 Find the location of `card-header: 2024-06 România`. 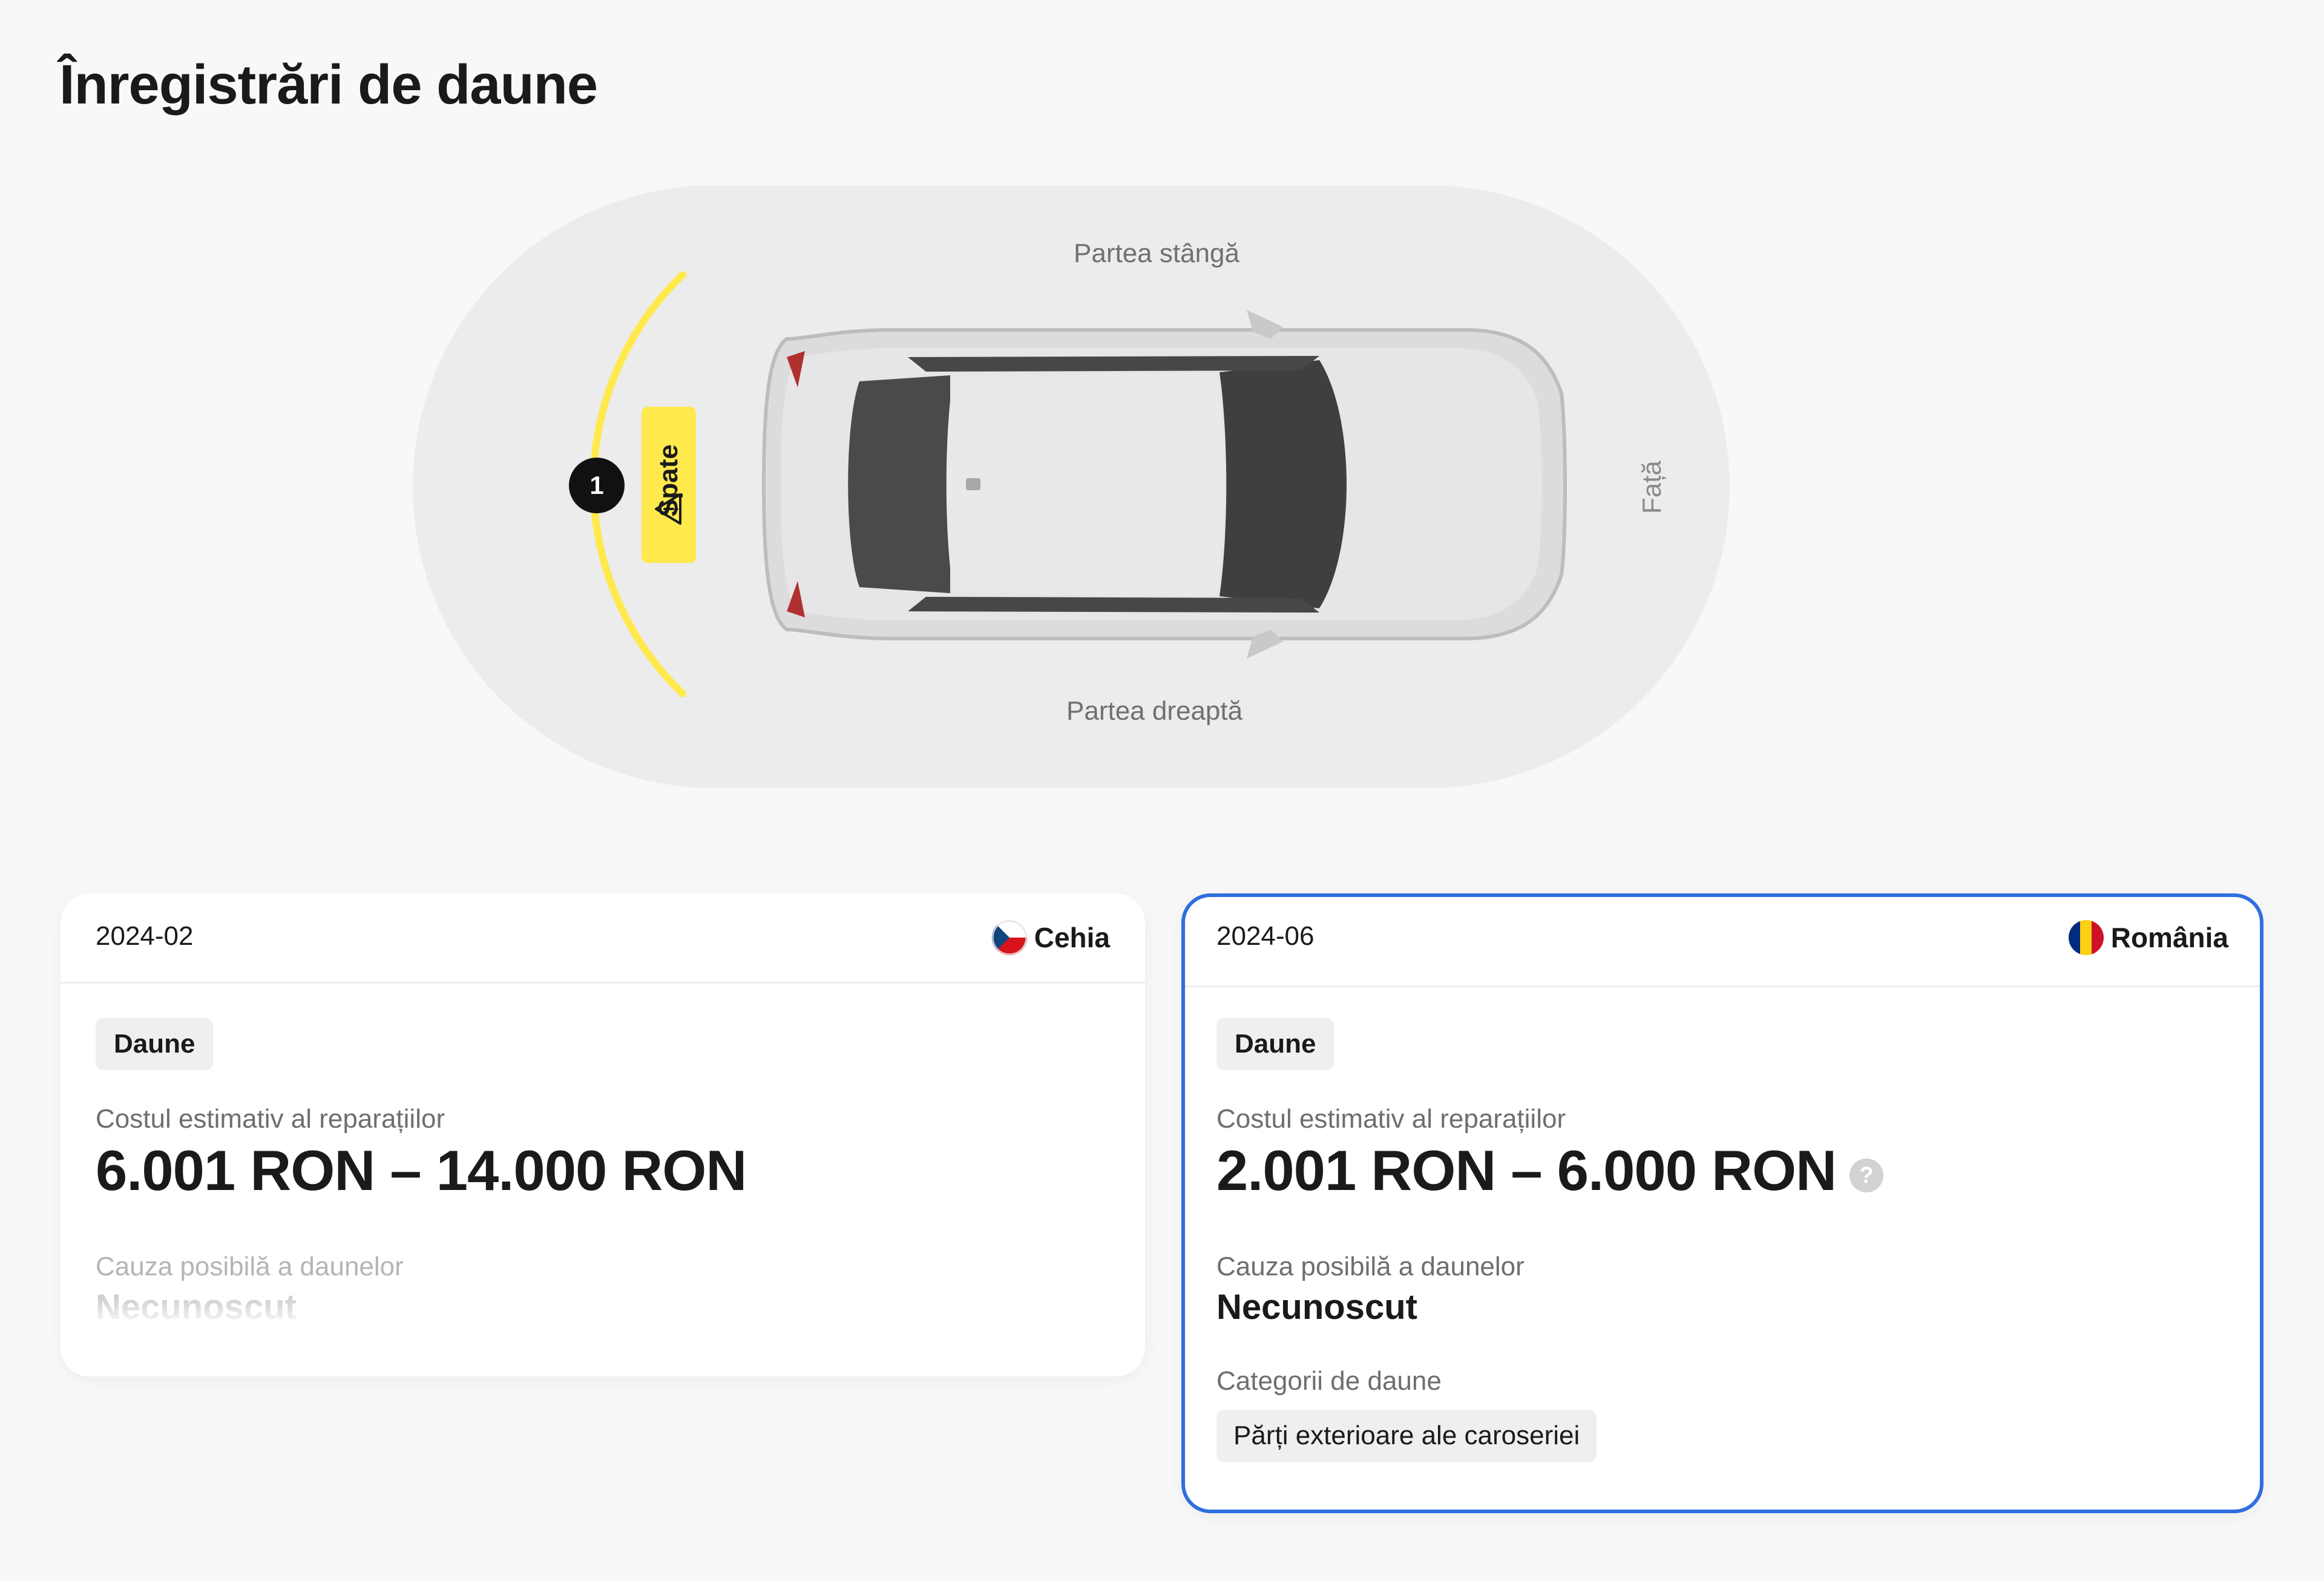

card-header: 2024-06 România is located at coordinates (1722, 942).